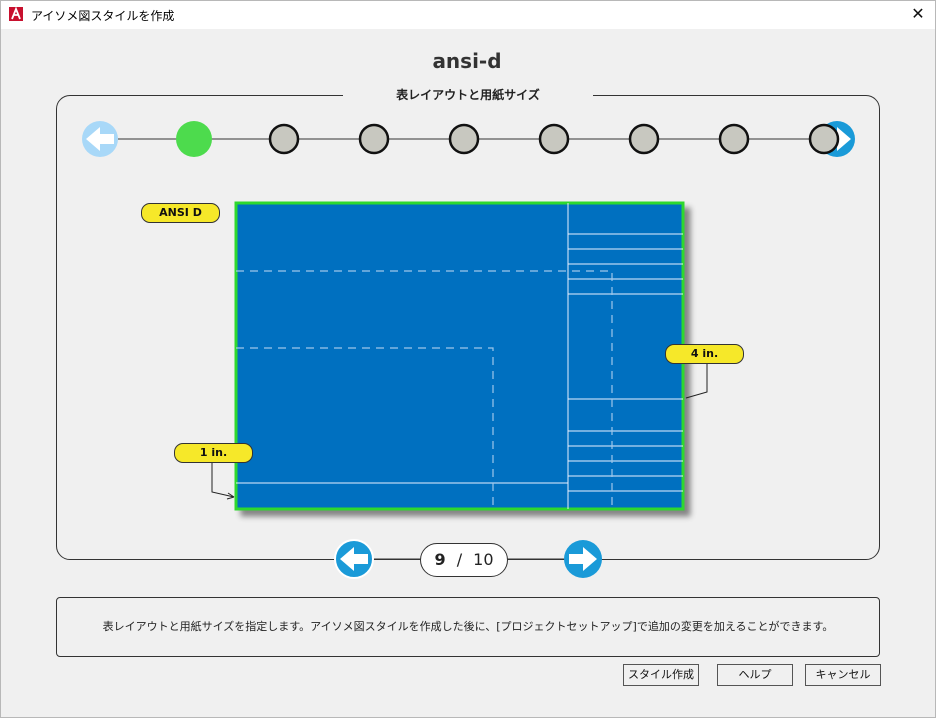  What do you see at coordinates (100, 139) in the screenshot?
I see `step-back-arrow-icon` at bounding box center [100, 139].